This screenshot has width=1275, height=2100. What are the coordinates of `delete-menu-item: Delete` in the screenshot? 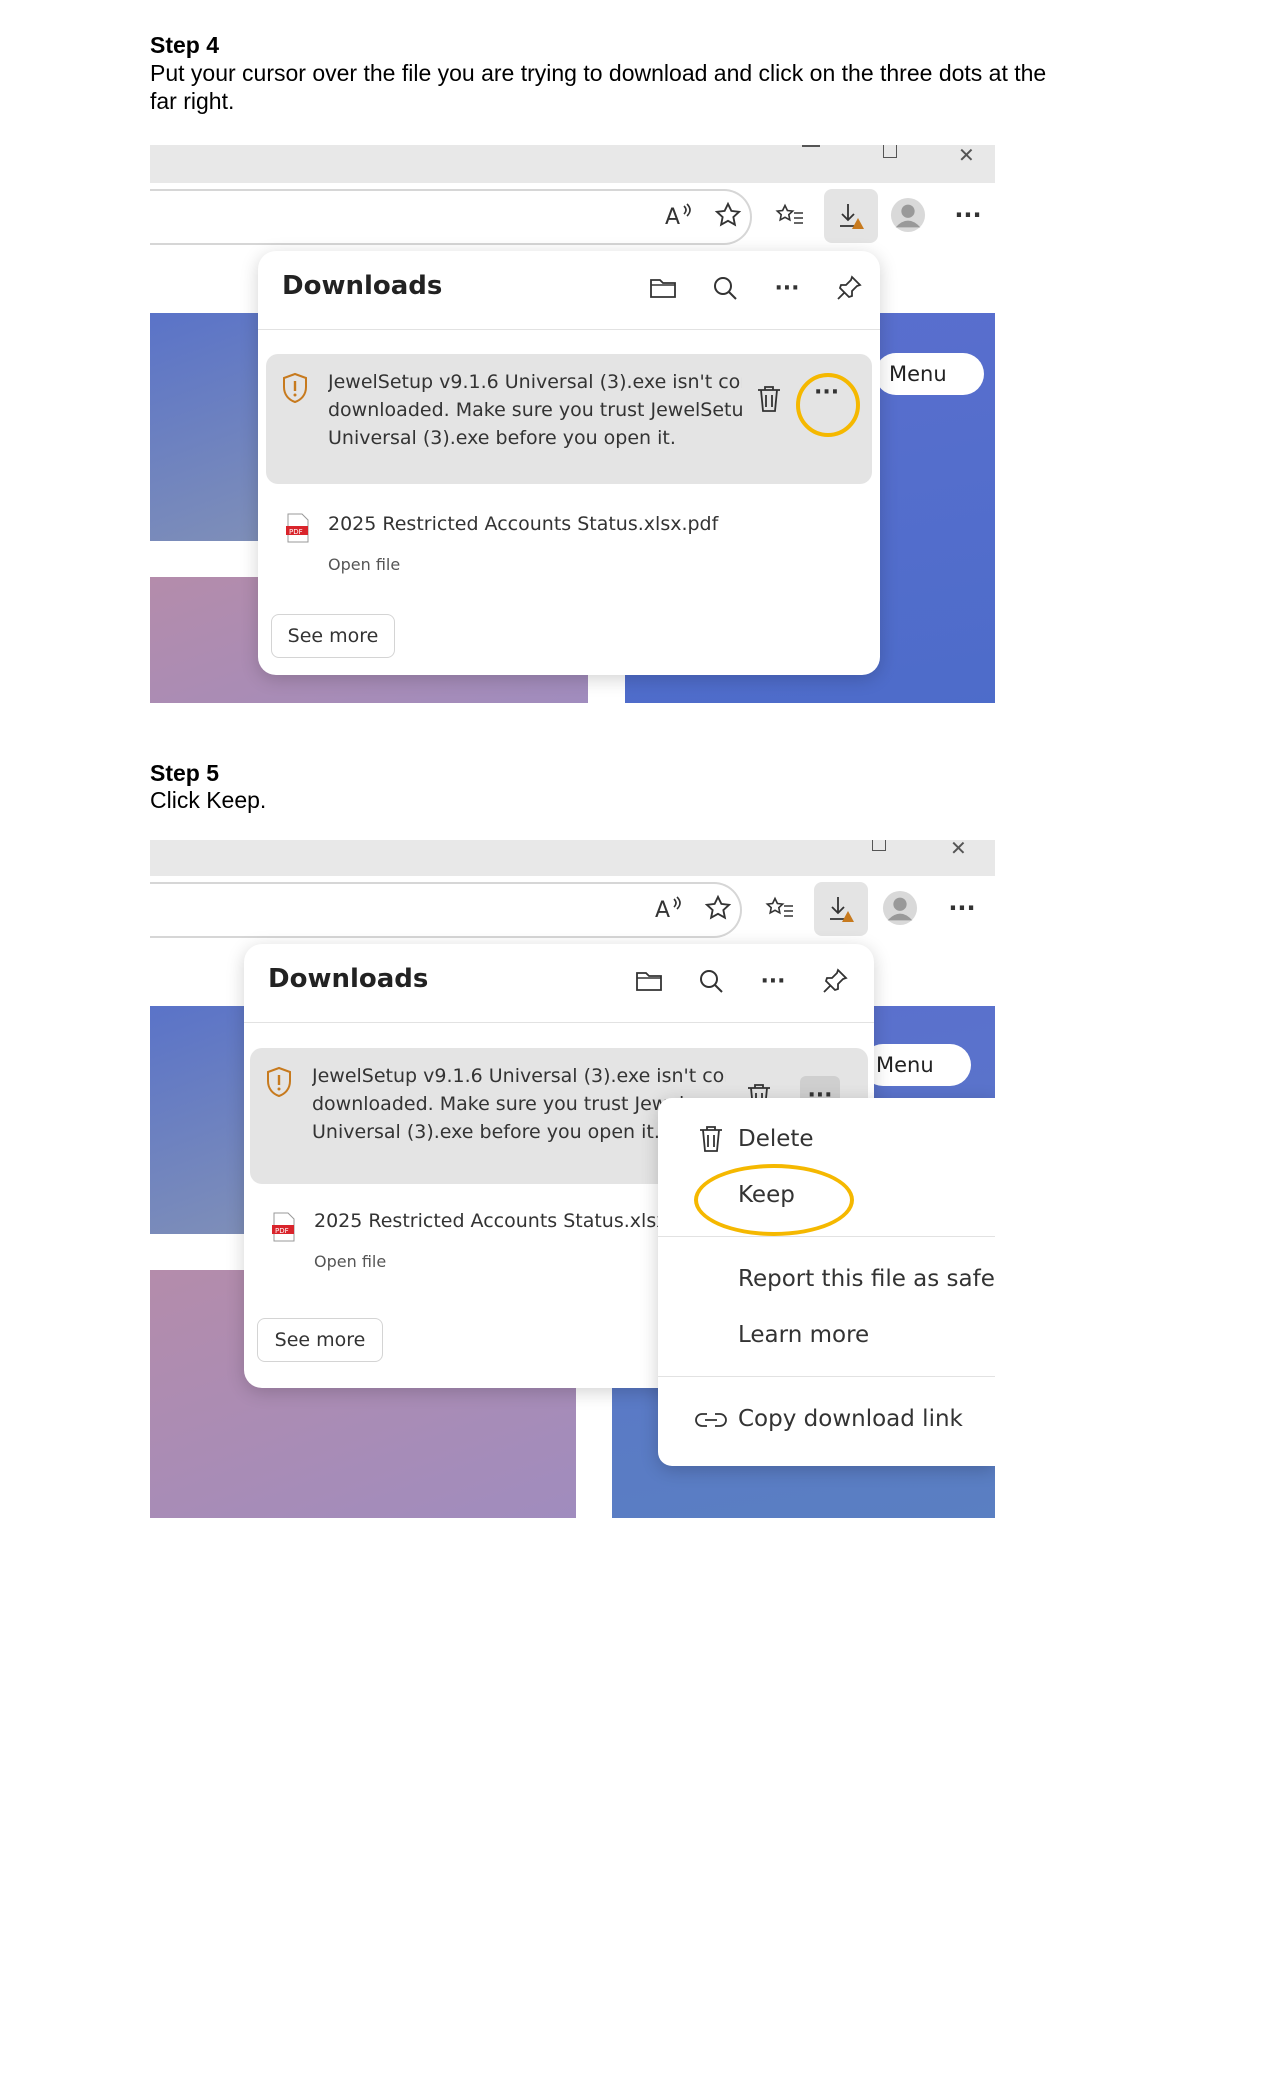 It's located at (776, 1139).